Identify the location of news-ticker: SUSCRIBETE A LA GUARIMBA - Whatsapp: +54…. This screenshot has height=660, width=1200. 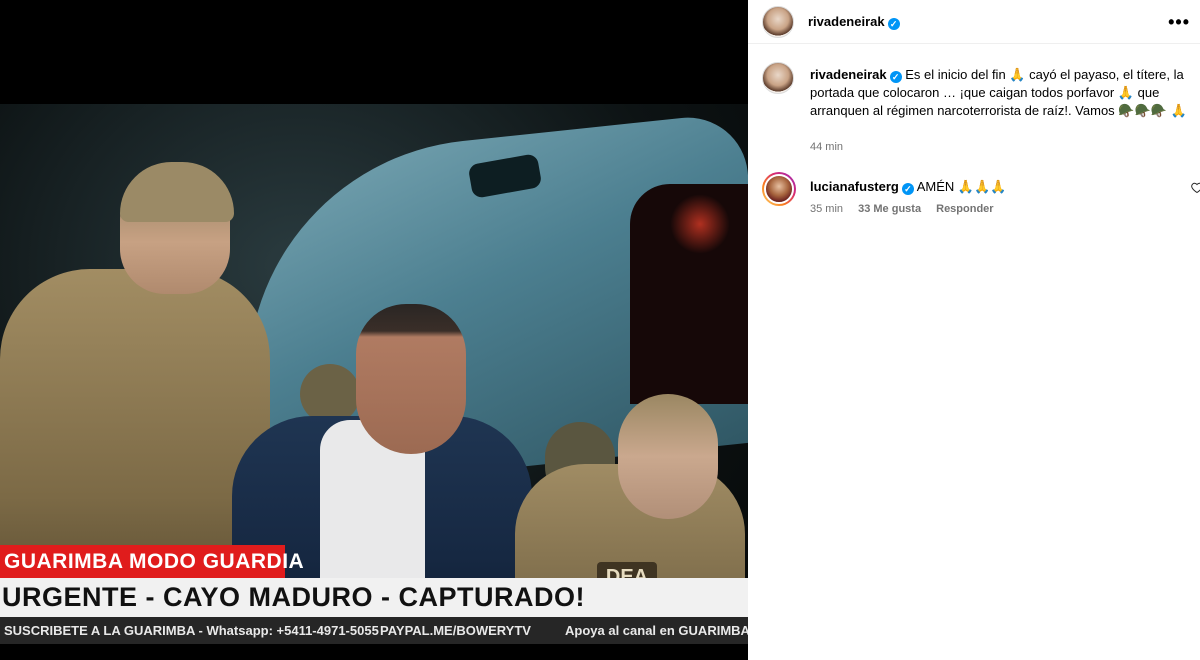
(374, 630).